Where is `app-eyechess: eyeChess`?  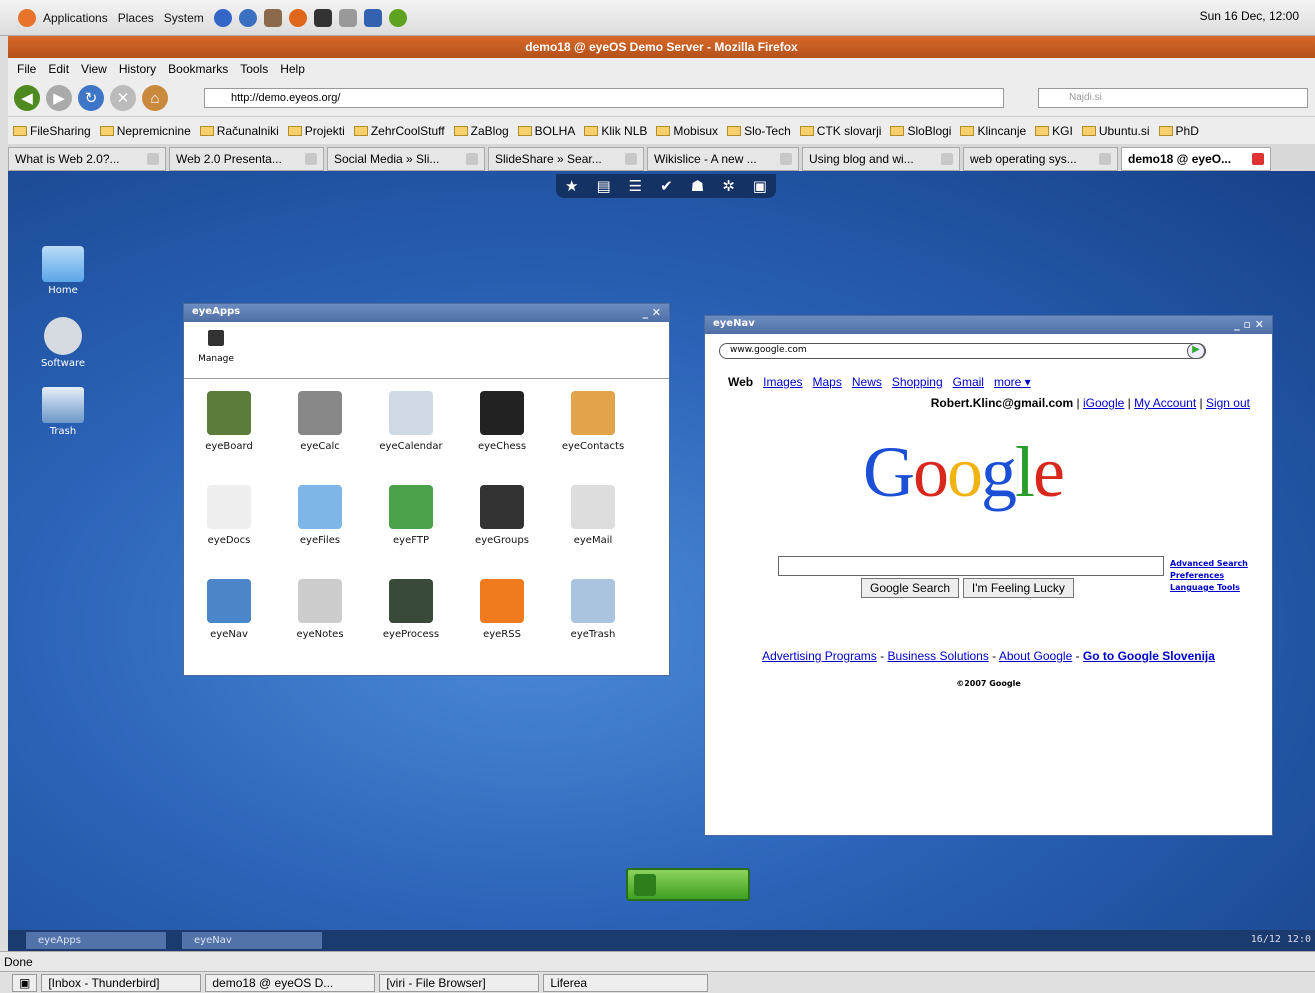 app-eyechess: eyeChess is located at coordinates (502, 421).